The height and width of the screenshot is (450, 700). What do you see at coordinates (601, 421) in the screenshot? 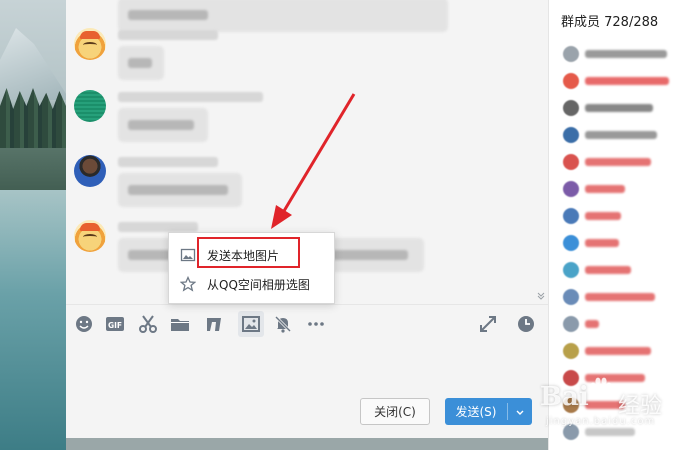
I see `watermark-url: jingyan.baidu.com` at bounding box center [601, 421].